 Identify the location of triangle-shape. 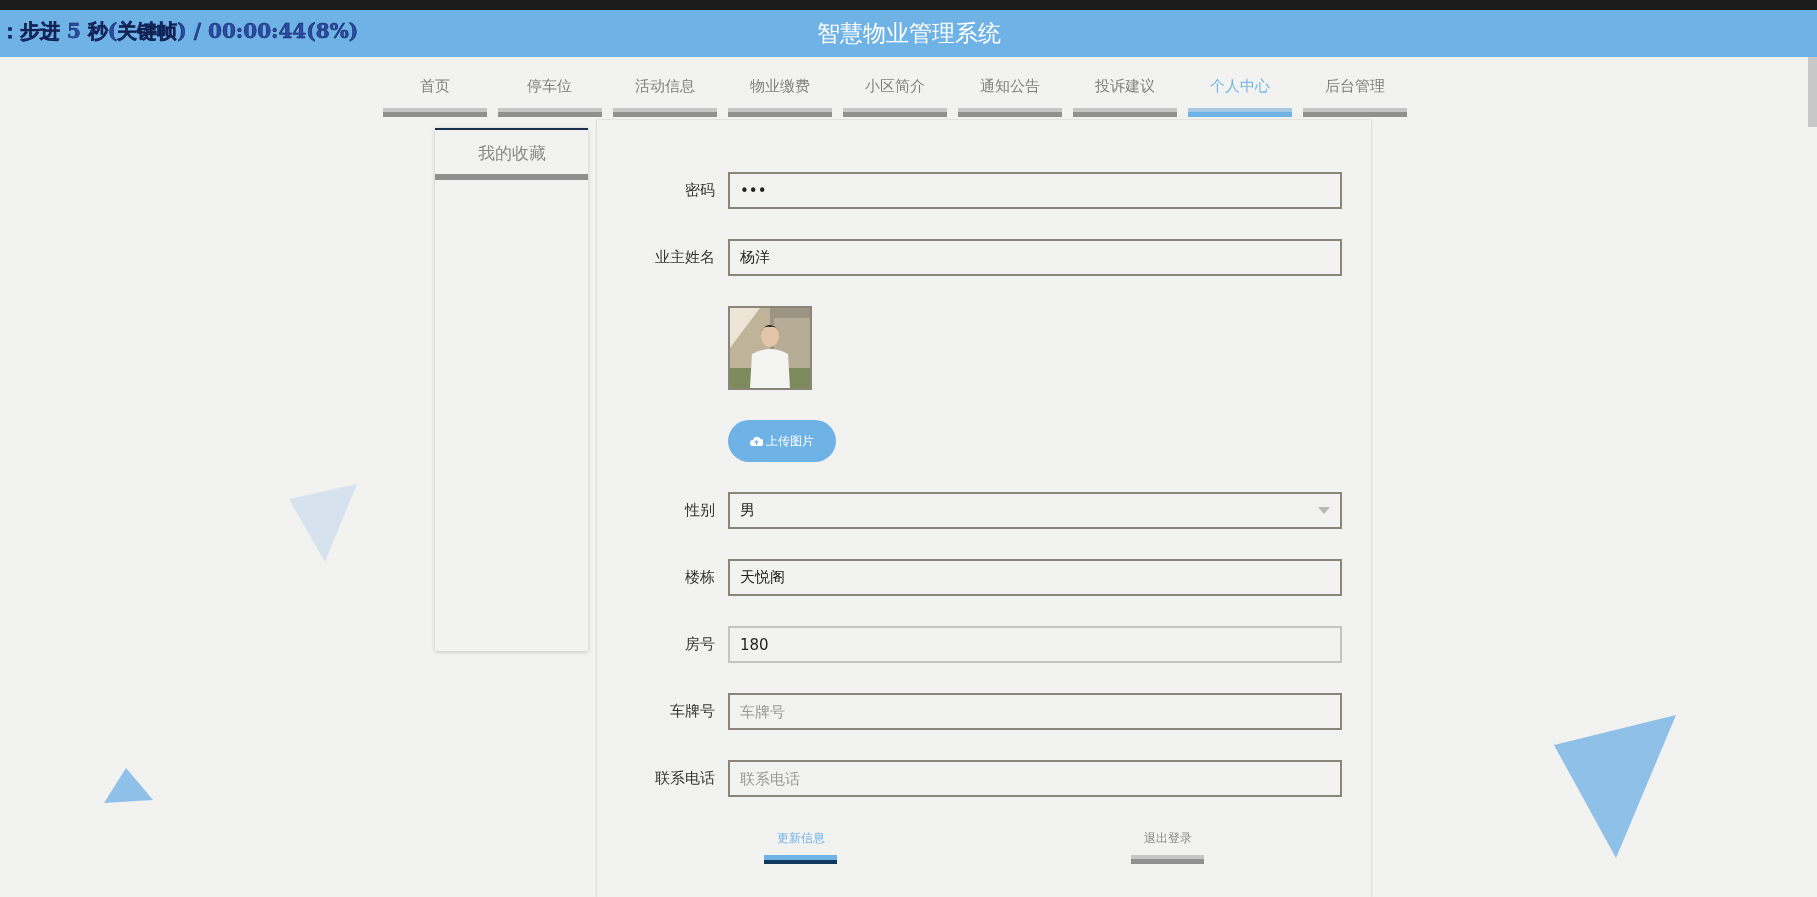
(128, 785).